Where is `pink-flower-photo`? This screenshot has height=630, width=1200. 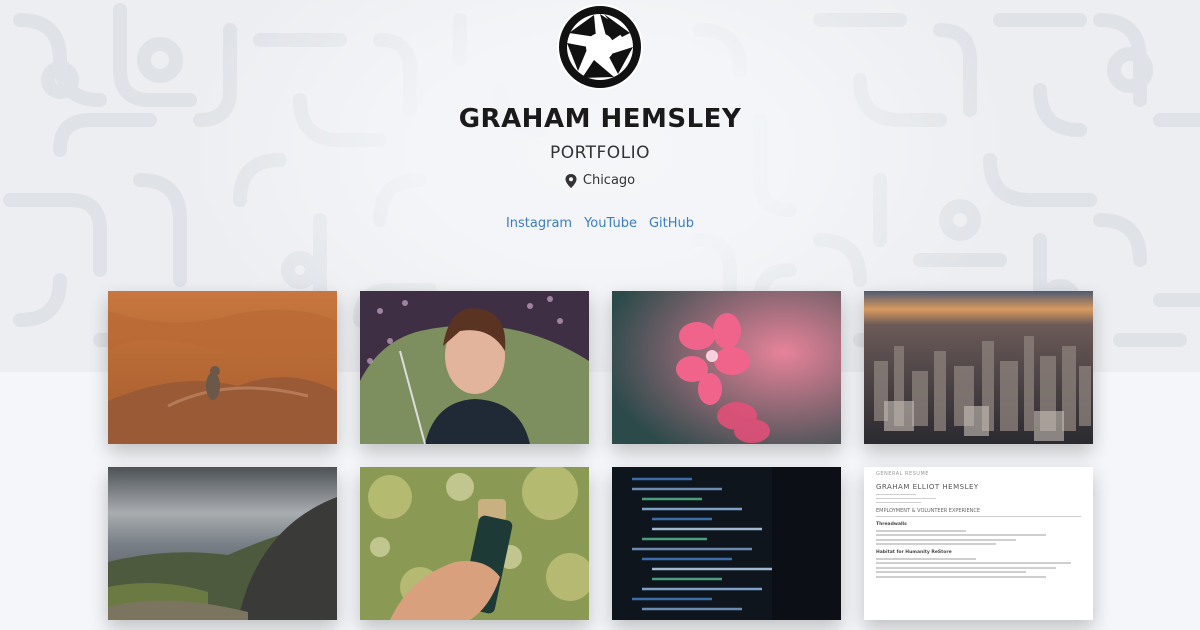 pink-flower-photo is located at coordinates (726, 367).